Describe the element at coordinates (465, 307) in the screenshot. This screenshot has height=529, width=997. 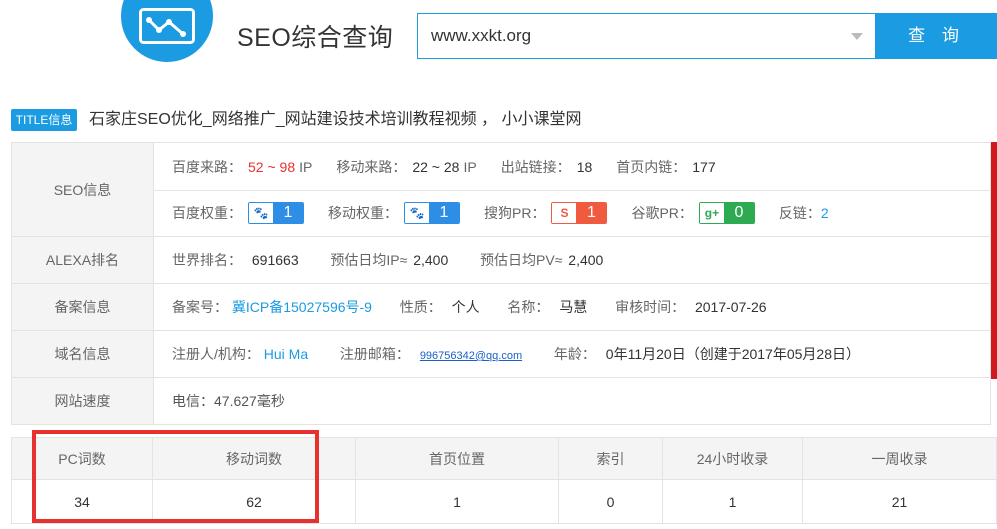
I see `nature-value: 个人` at that location.